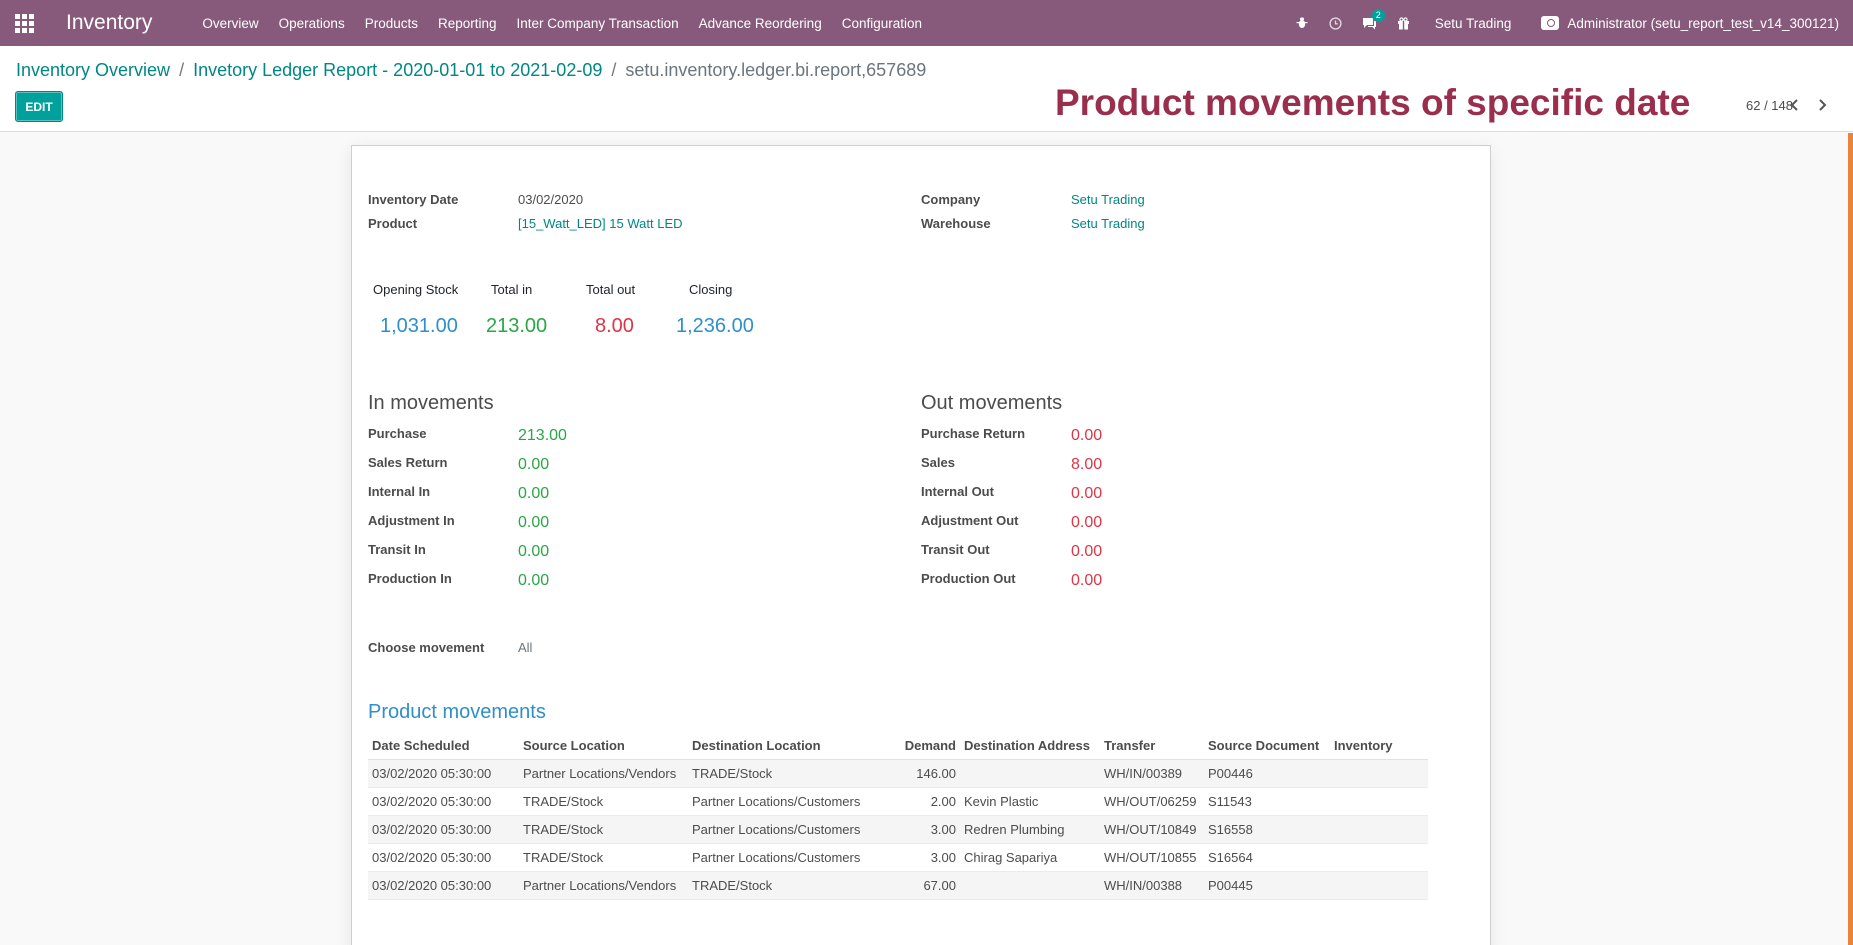  Describe the element at coordinates (938, 462) in the screenshot. I see `out-sales-label: Sales` at that location.